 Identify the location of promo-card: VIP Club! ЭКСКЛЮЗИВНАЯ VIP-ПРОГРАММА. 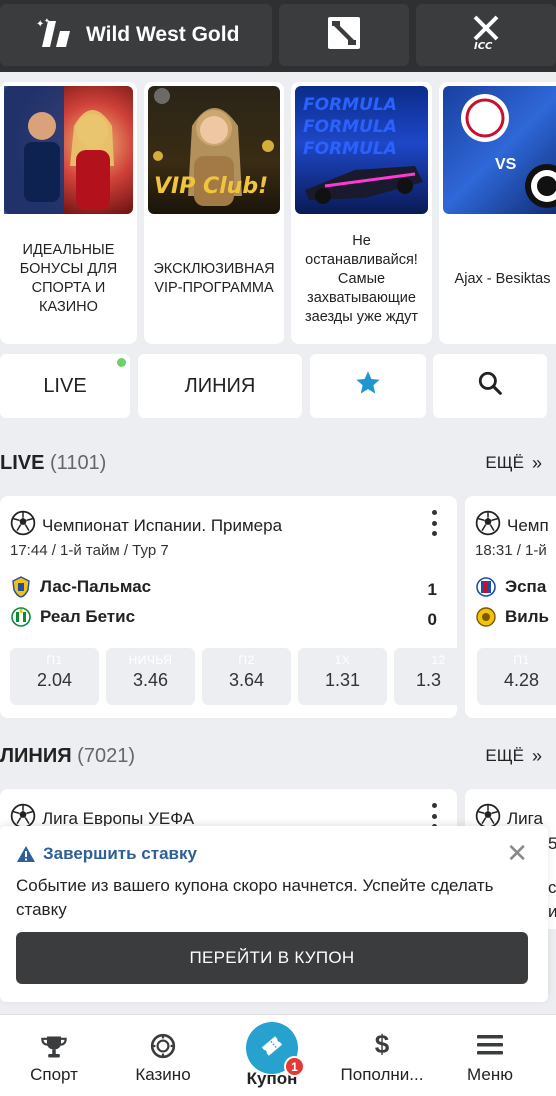
(214, 213).